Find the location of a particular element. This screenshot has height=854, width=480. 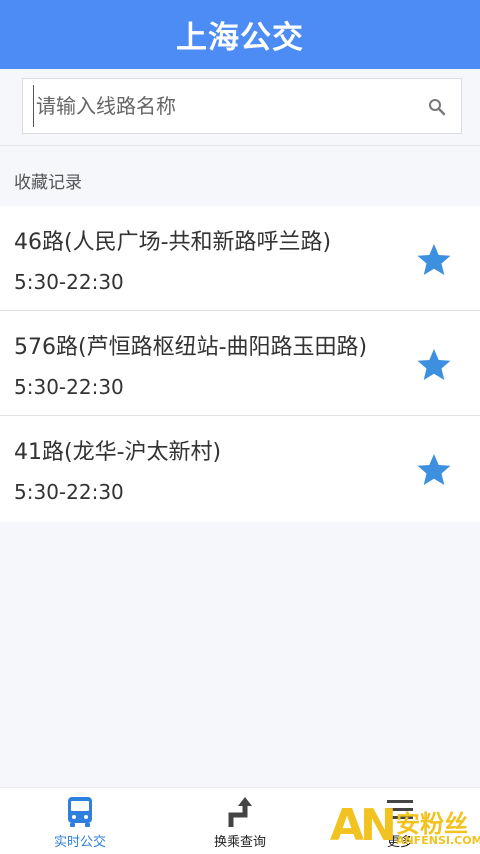

nav-item-realtime-bus: 实时公交 is located at coordinates (80, 821).